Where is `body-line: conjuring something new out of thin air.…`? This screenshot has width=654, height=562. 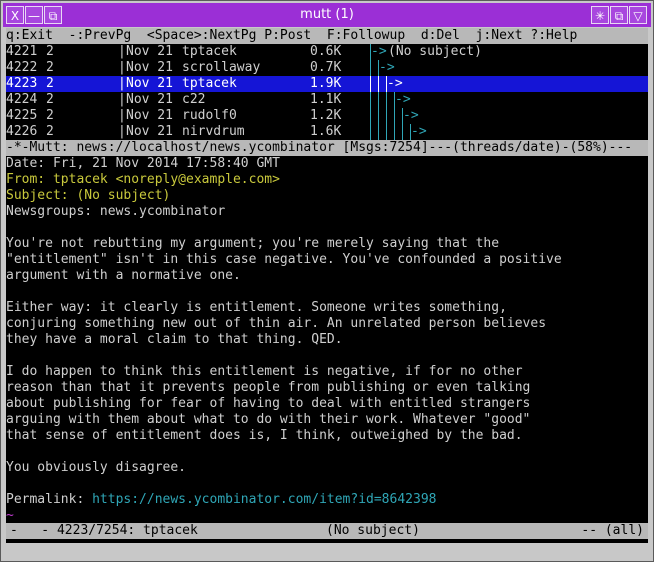 body-line: conjuring something new out of thin air.… is located at coordinates (276, 323).